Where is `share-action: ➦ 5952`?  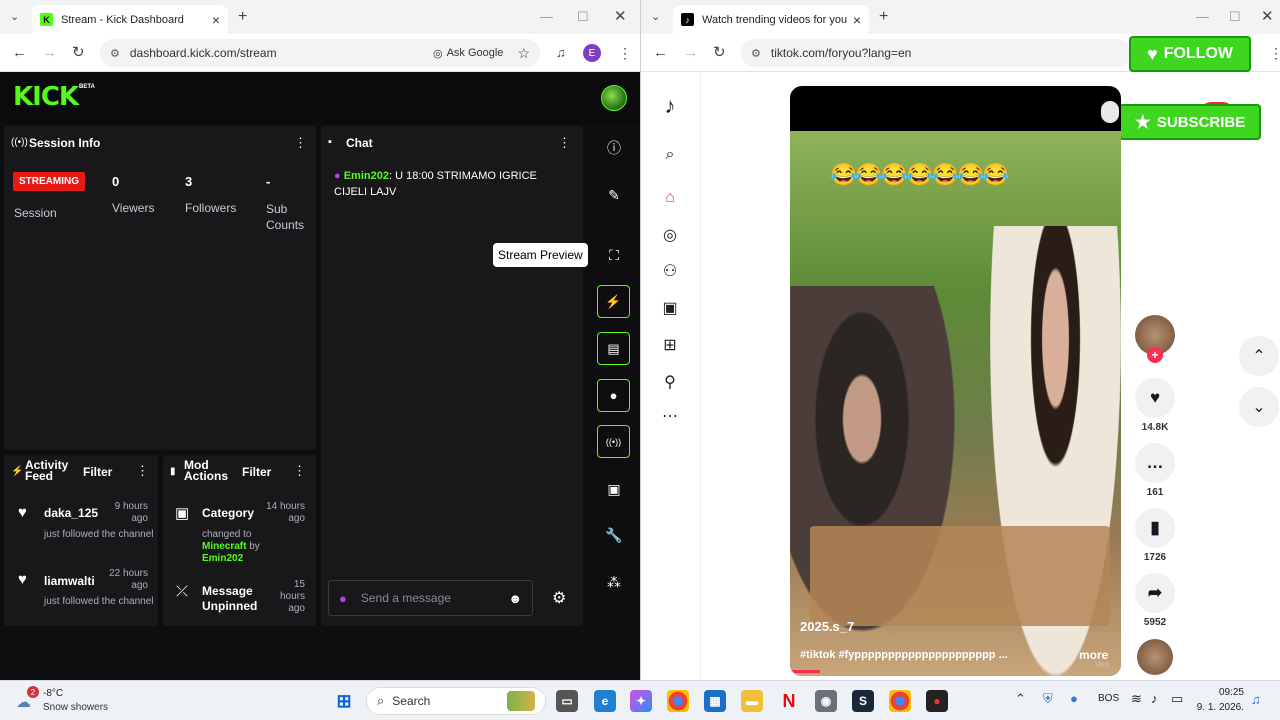
share-action: ➦ 5952 is located at coordinates (1155, 600).